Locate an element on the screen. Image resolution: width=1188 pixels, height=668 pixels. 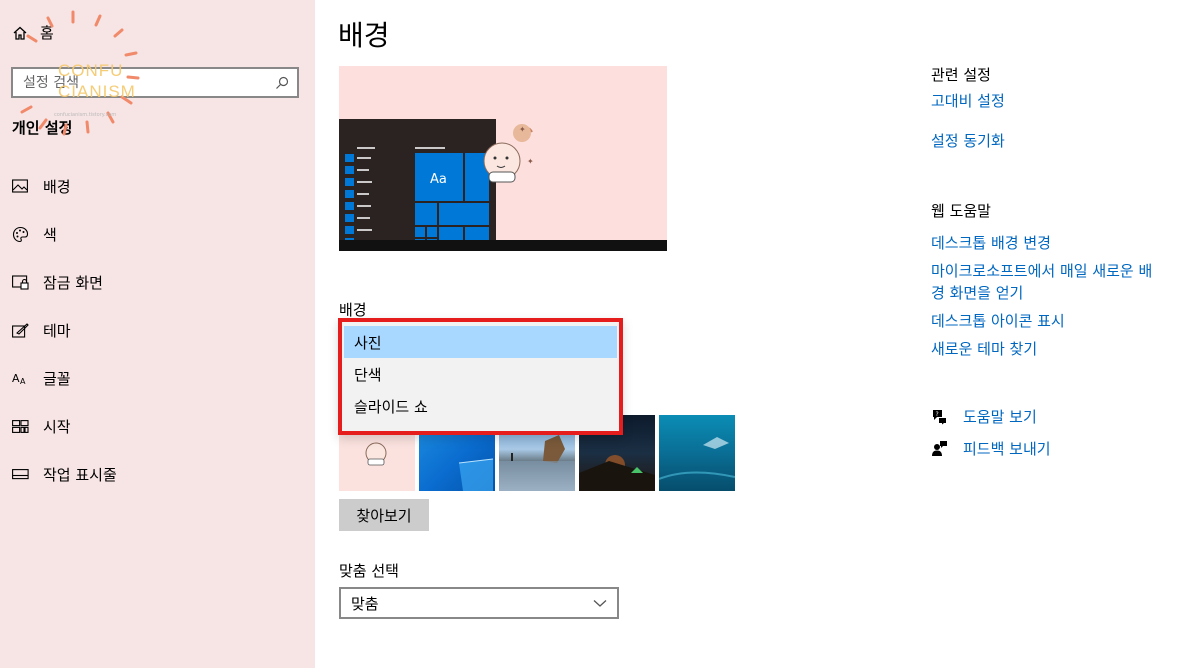
taskbar-icon is located at coordinates (20, 474).